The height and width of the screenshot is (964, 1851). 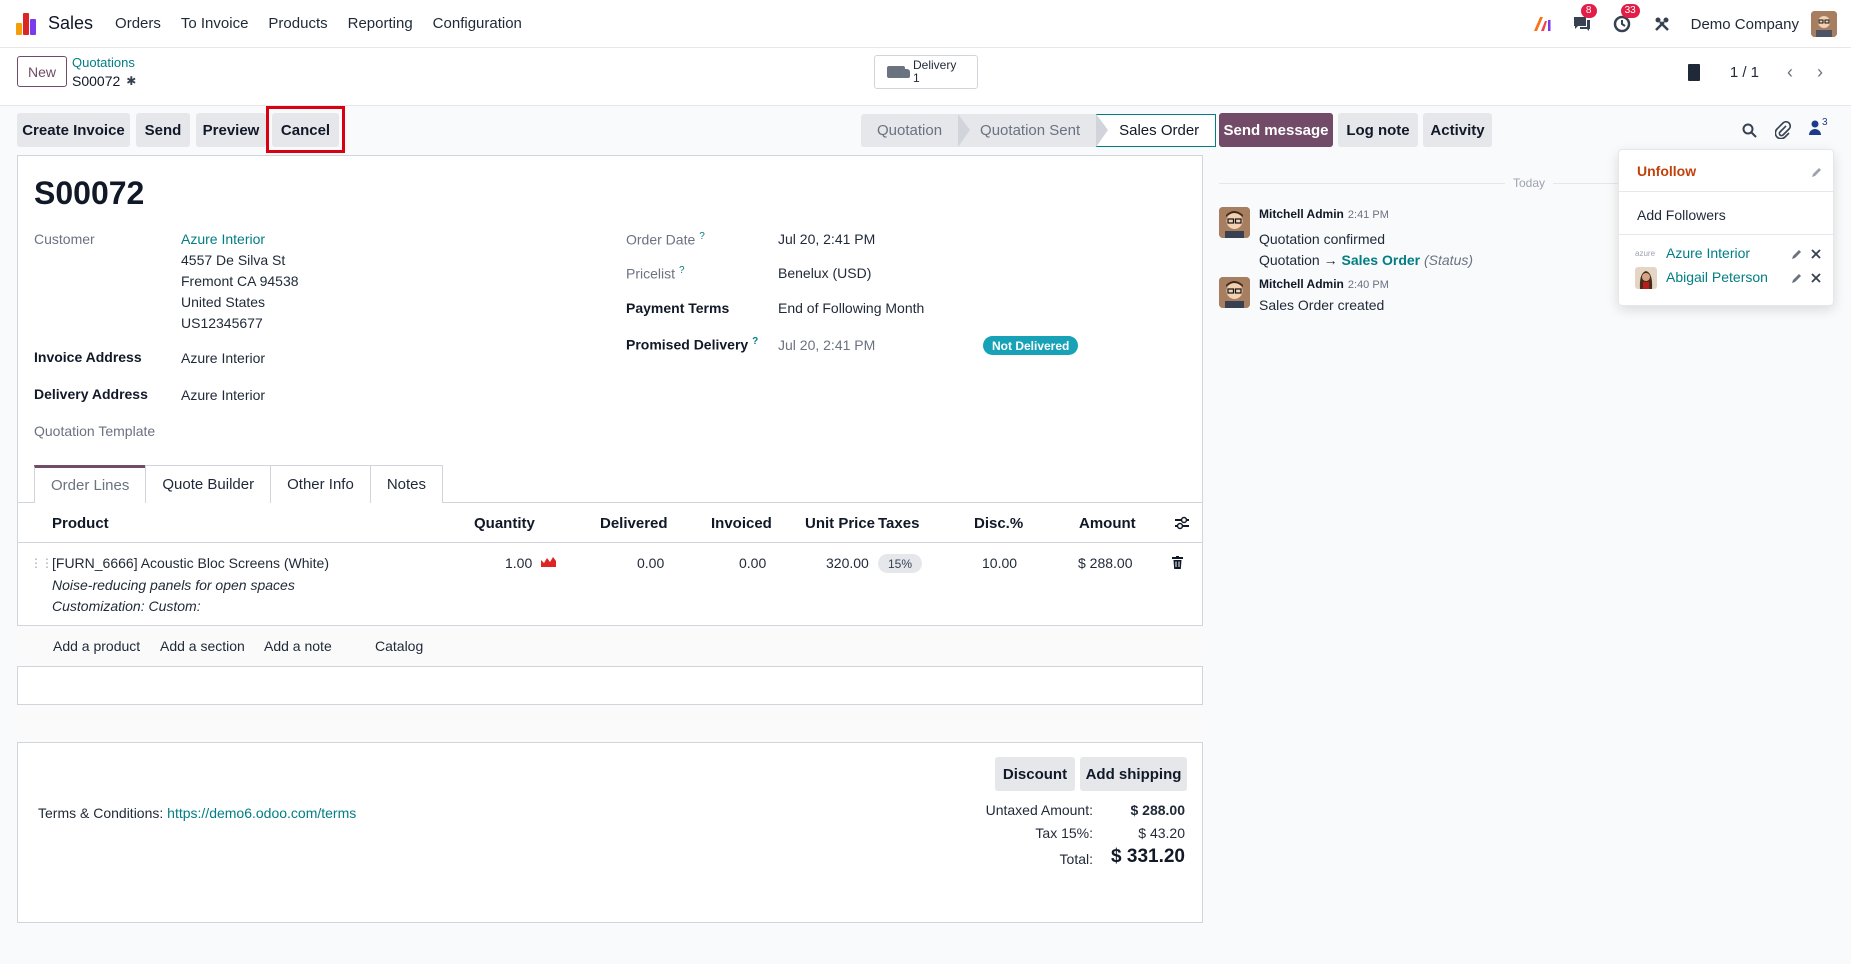 What do you see at coordinates (1783, 130) in the screenshot?
I see `paperclip-icon` at bounding box center [1783, 130].